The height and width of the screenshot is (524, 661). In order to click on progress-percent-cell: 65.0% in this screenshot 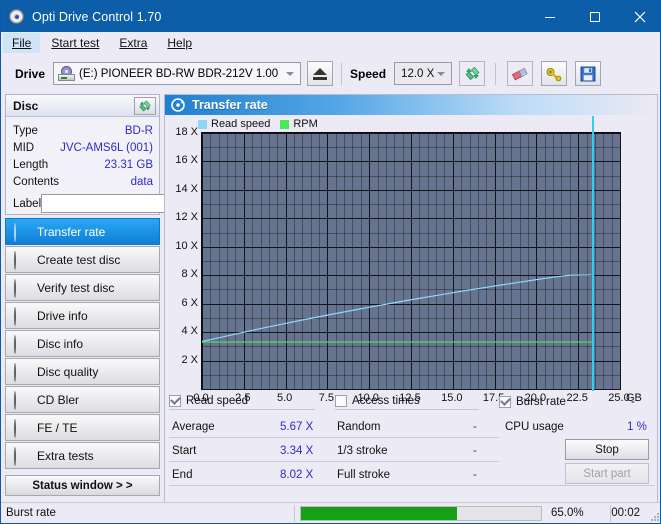, I will do `click(576, 513)`.